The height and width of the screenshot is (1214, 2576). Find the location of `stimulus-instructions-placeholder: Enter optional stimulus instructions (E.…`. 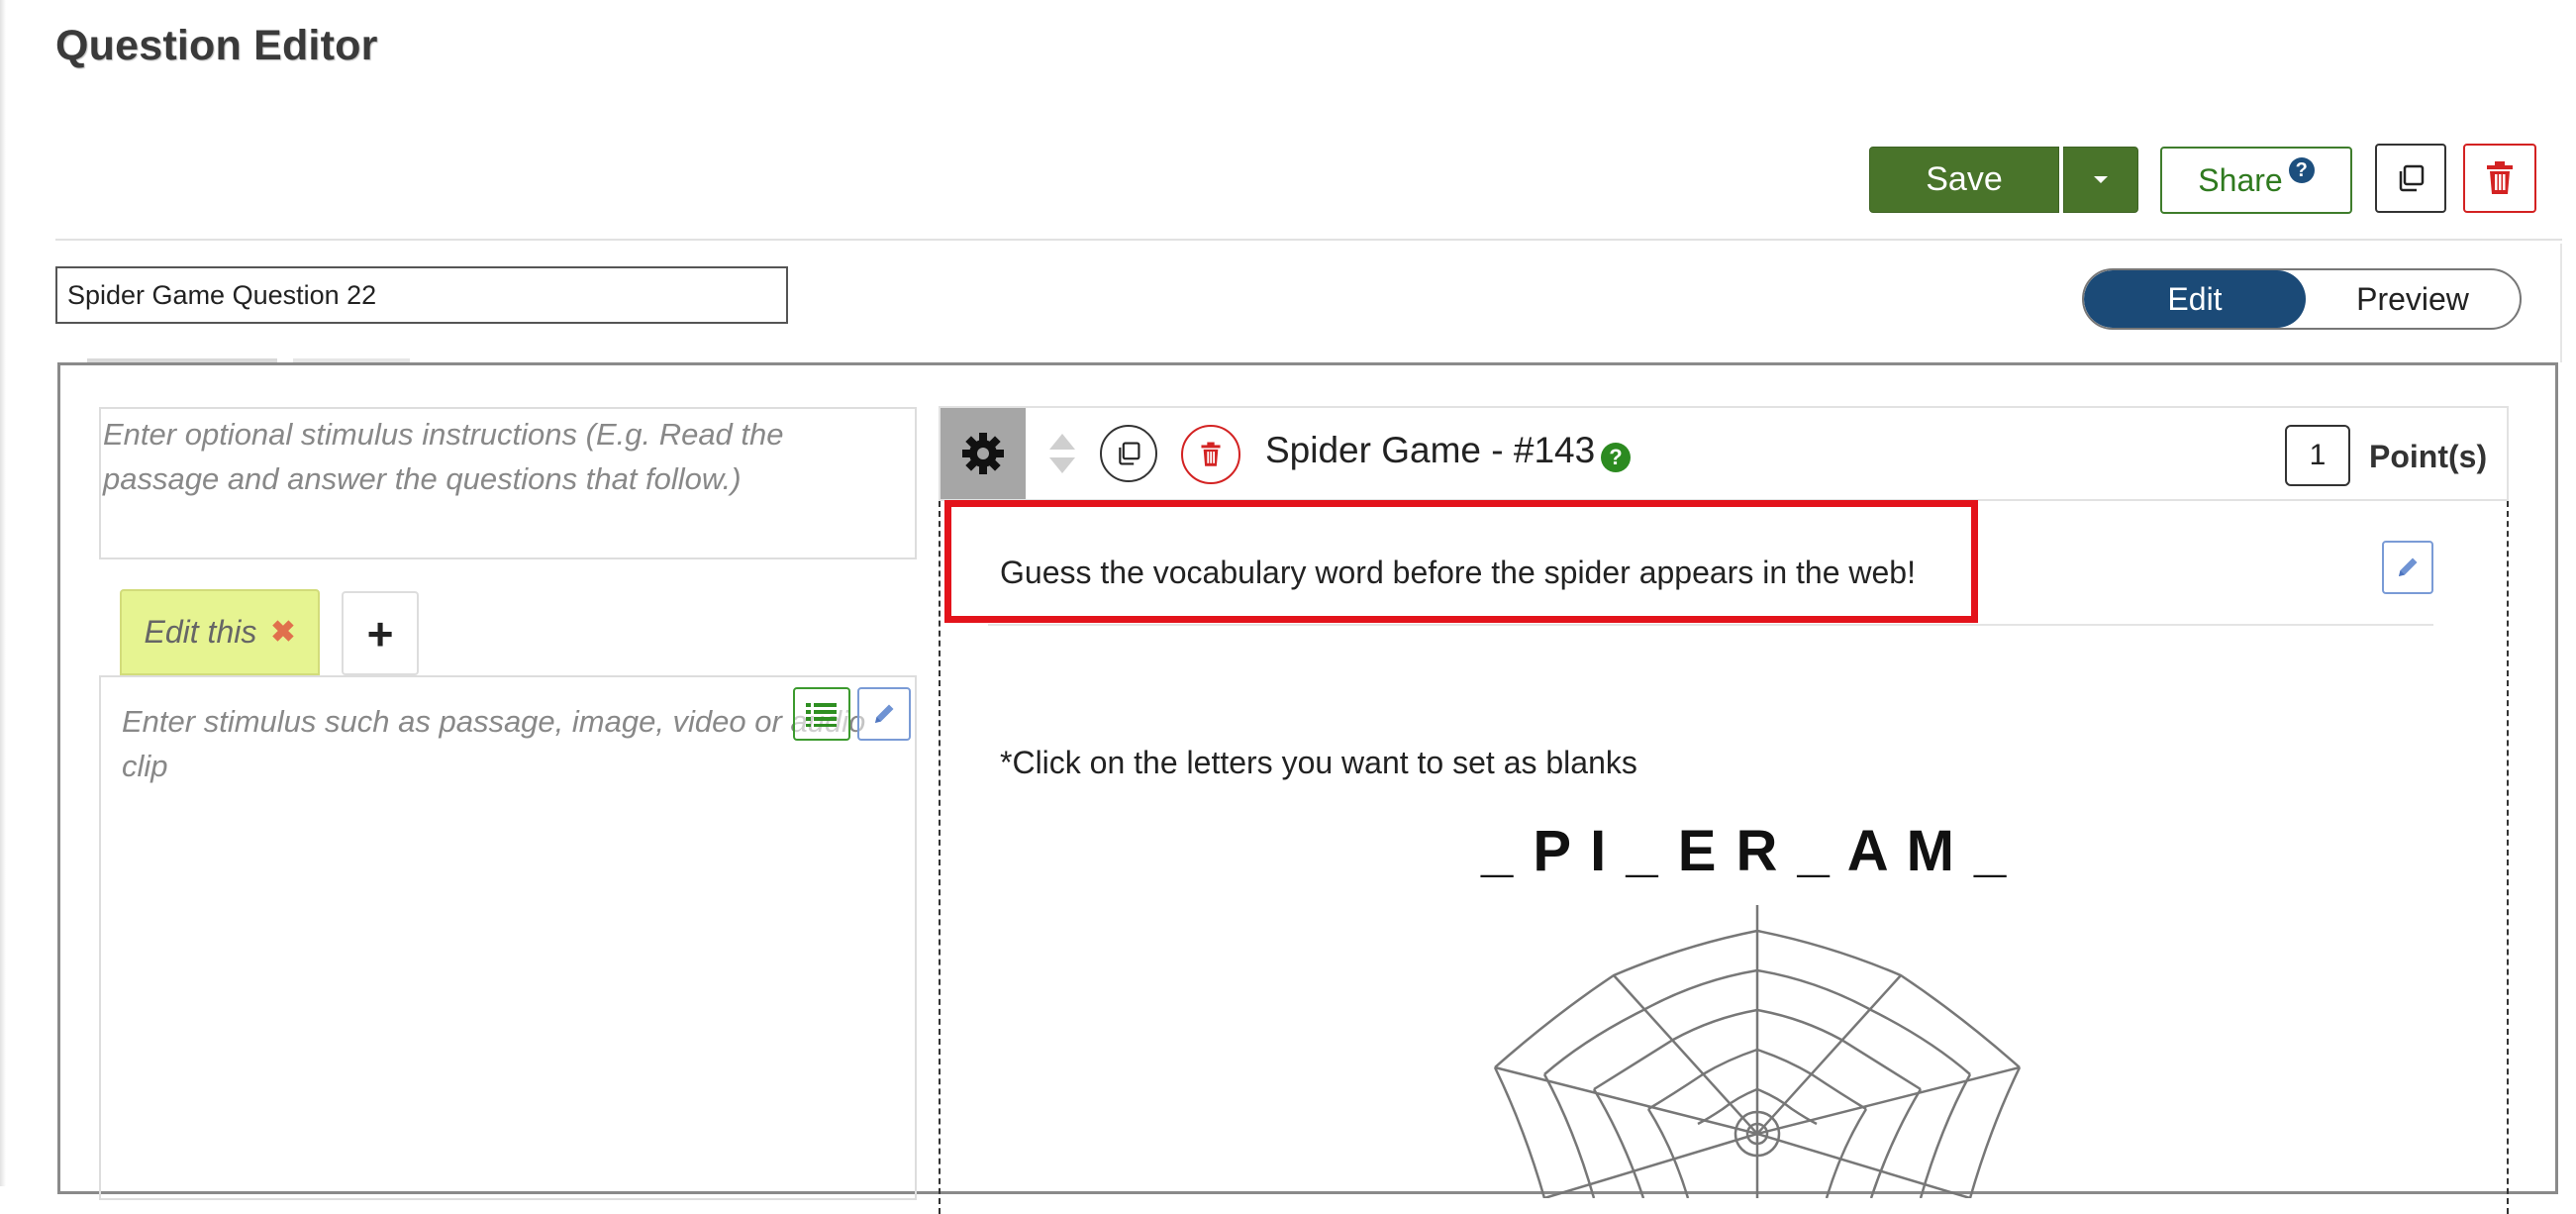

stimulus-instructions-placeholder: Enter optional stimulus instructions (E.… is located at coordinates (444, 456).